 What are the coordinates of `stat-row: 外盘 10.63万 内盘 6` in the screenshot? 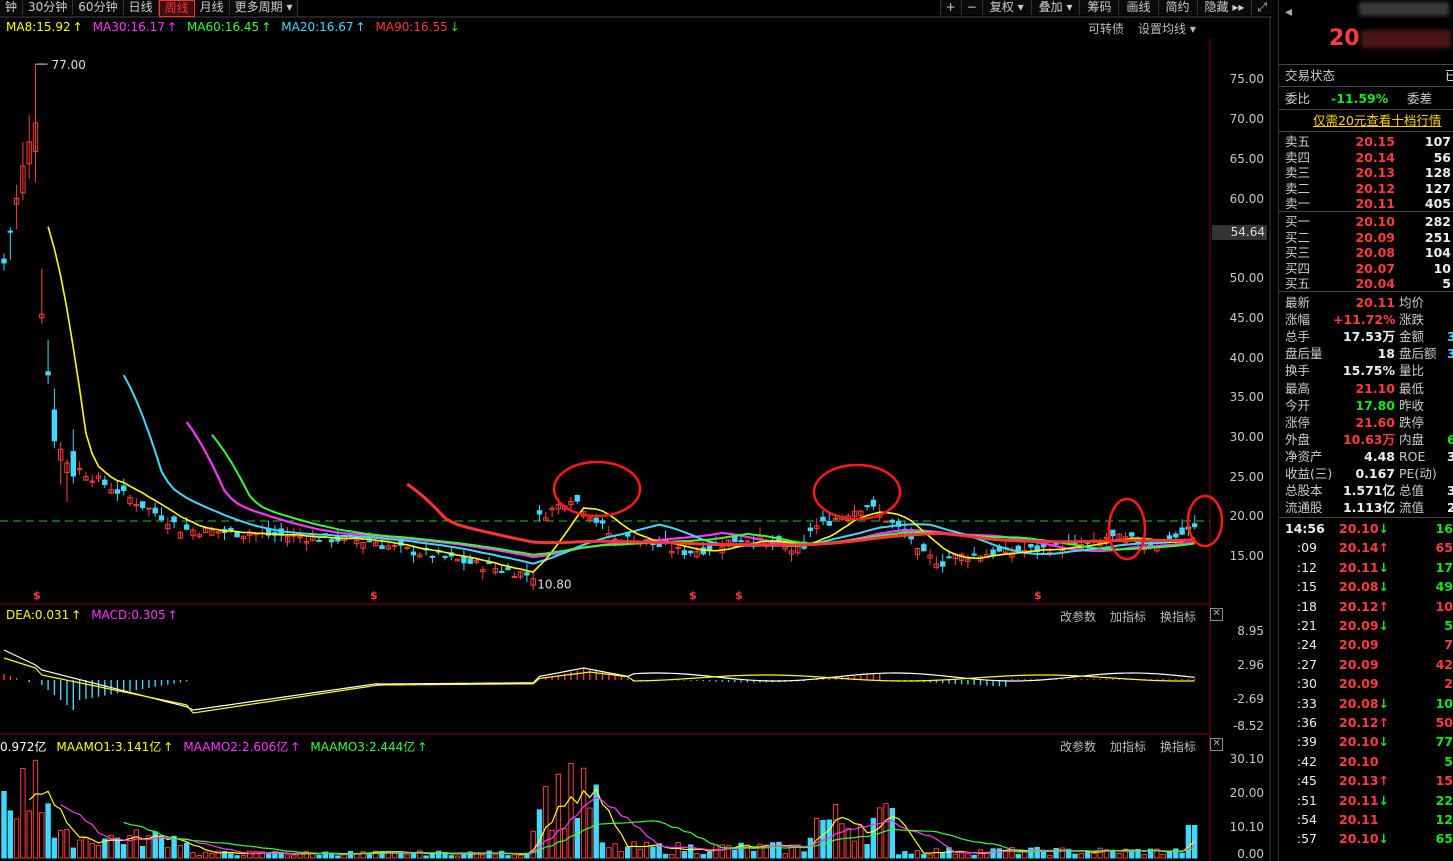 It's located at (1369, 439).